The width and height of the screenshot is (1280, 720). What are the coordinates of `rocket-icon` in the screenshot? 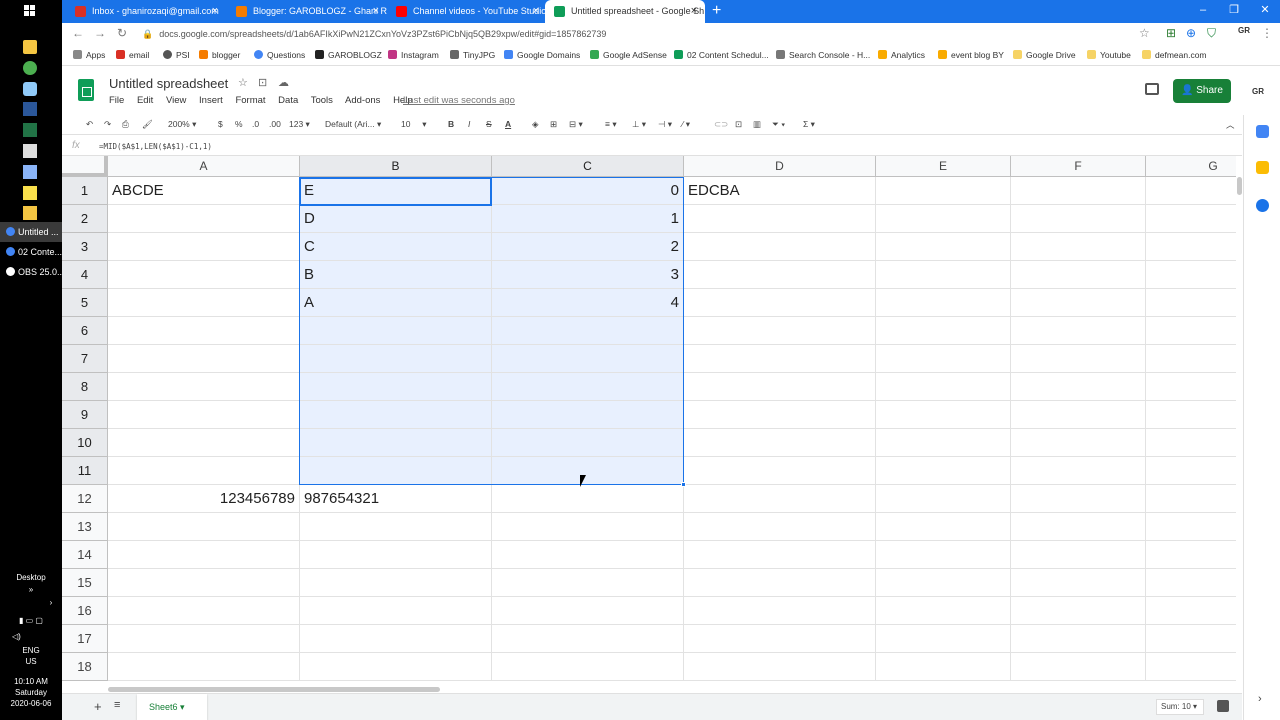 It's located at (30, 89).